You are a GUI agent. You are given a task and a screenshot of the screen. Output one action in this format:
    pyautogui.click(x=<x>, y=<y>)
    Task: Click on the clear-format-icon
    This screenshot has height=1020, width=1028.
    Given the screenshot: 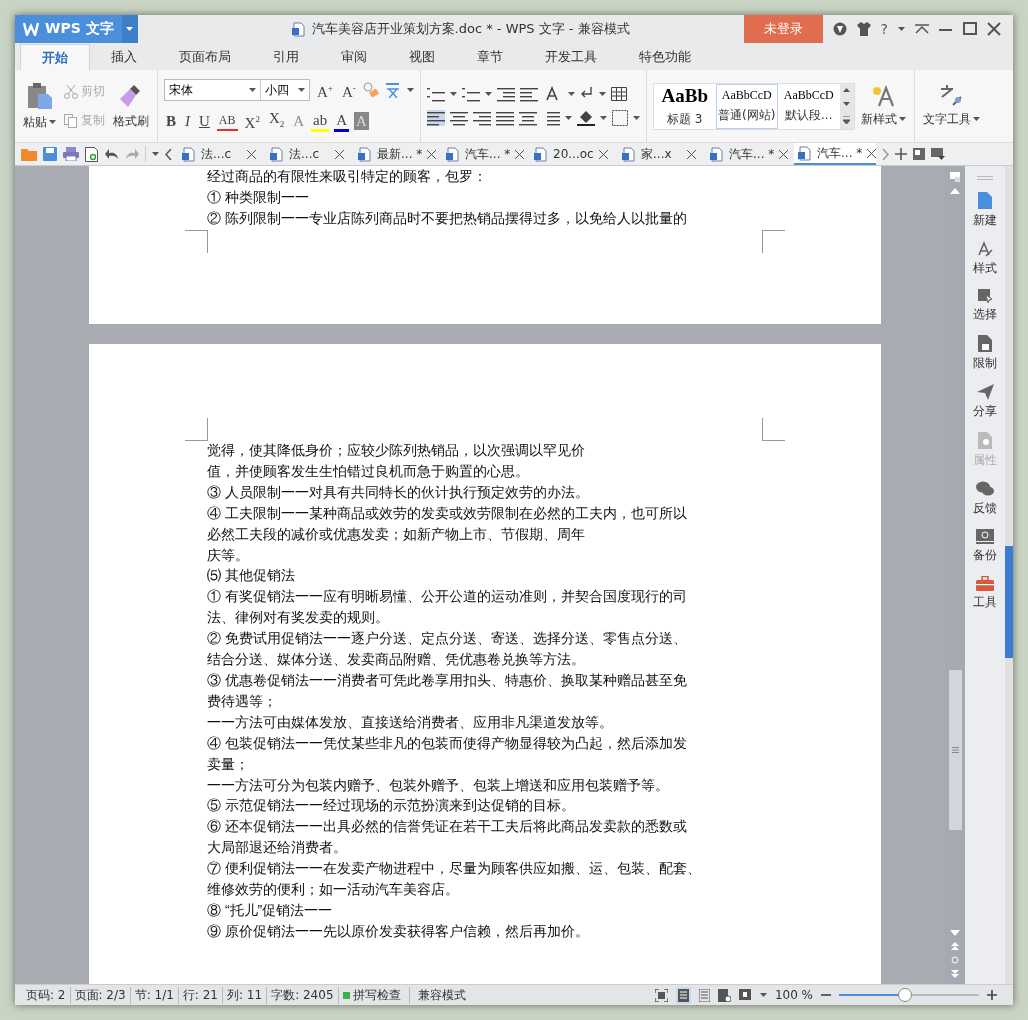 What is the action you would take?
    pyautogui.click(x=370, y=90)
    